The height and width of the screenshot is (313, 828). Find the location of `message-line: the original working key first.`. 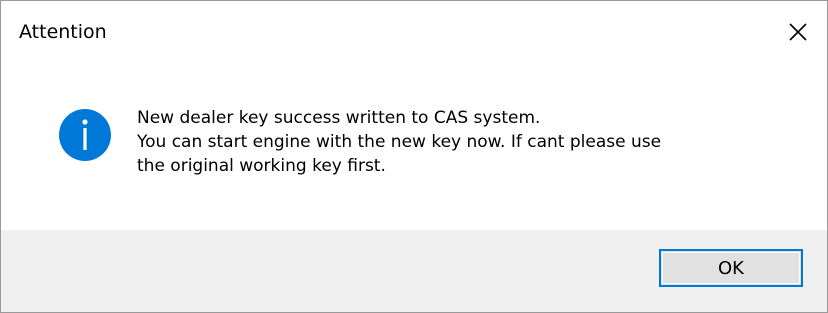

message-line: the original working key first. is located at coordinates (261, 166).